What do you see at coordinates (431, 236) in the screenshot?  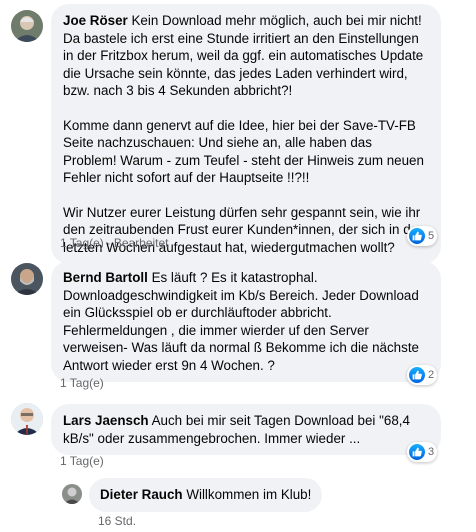 I see `reaction-number: 5` at bounding box center [431, 236].